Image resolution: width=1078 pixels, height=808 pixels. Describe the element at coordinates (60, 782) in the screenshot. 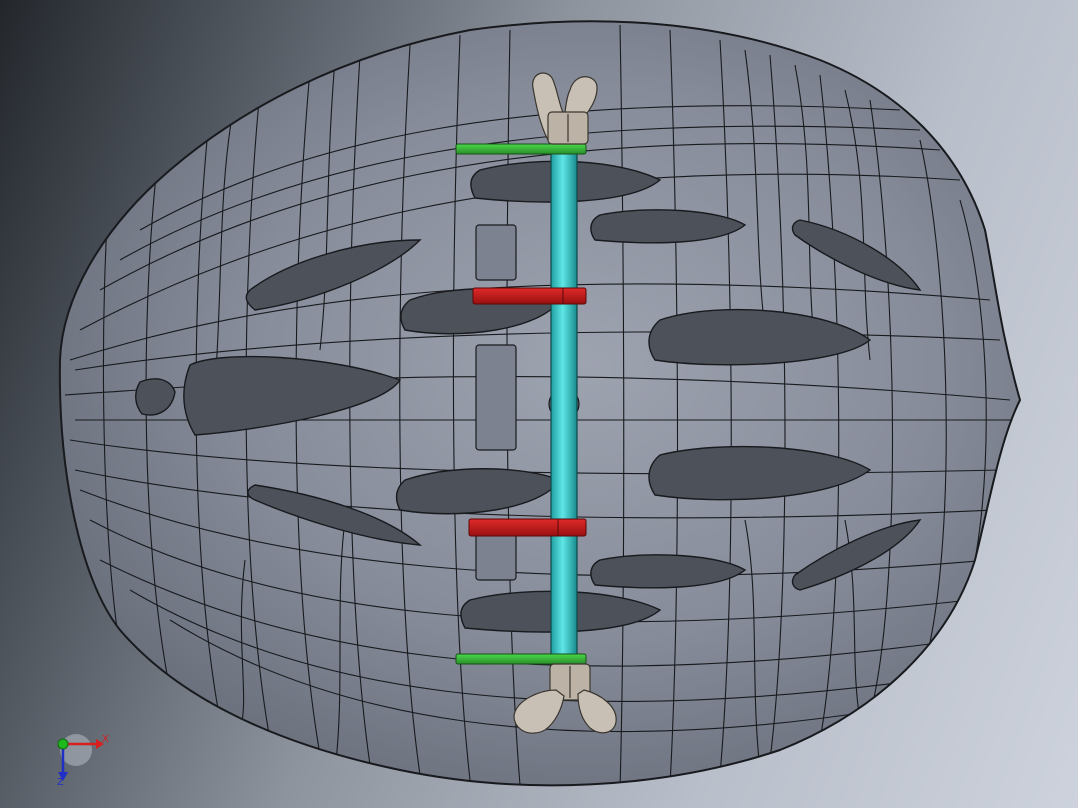

I see `triad-z-label: Z` at that location.